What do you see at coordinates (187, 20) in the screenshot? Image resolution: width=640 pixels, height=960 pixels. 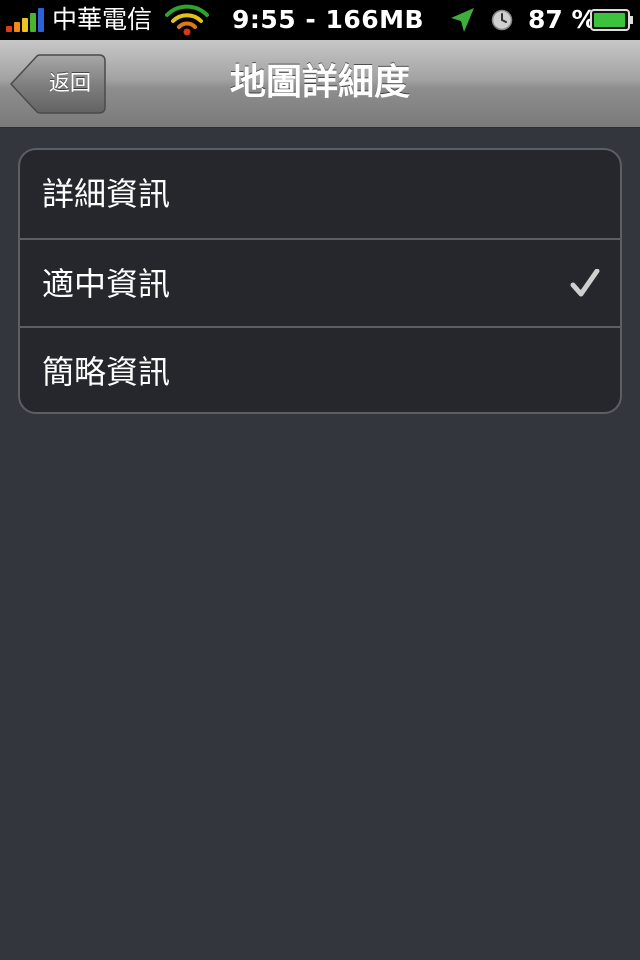 I see `wifi-icon` at bounding box center [187, 20].